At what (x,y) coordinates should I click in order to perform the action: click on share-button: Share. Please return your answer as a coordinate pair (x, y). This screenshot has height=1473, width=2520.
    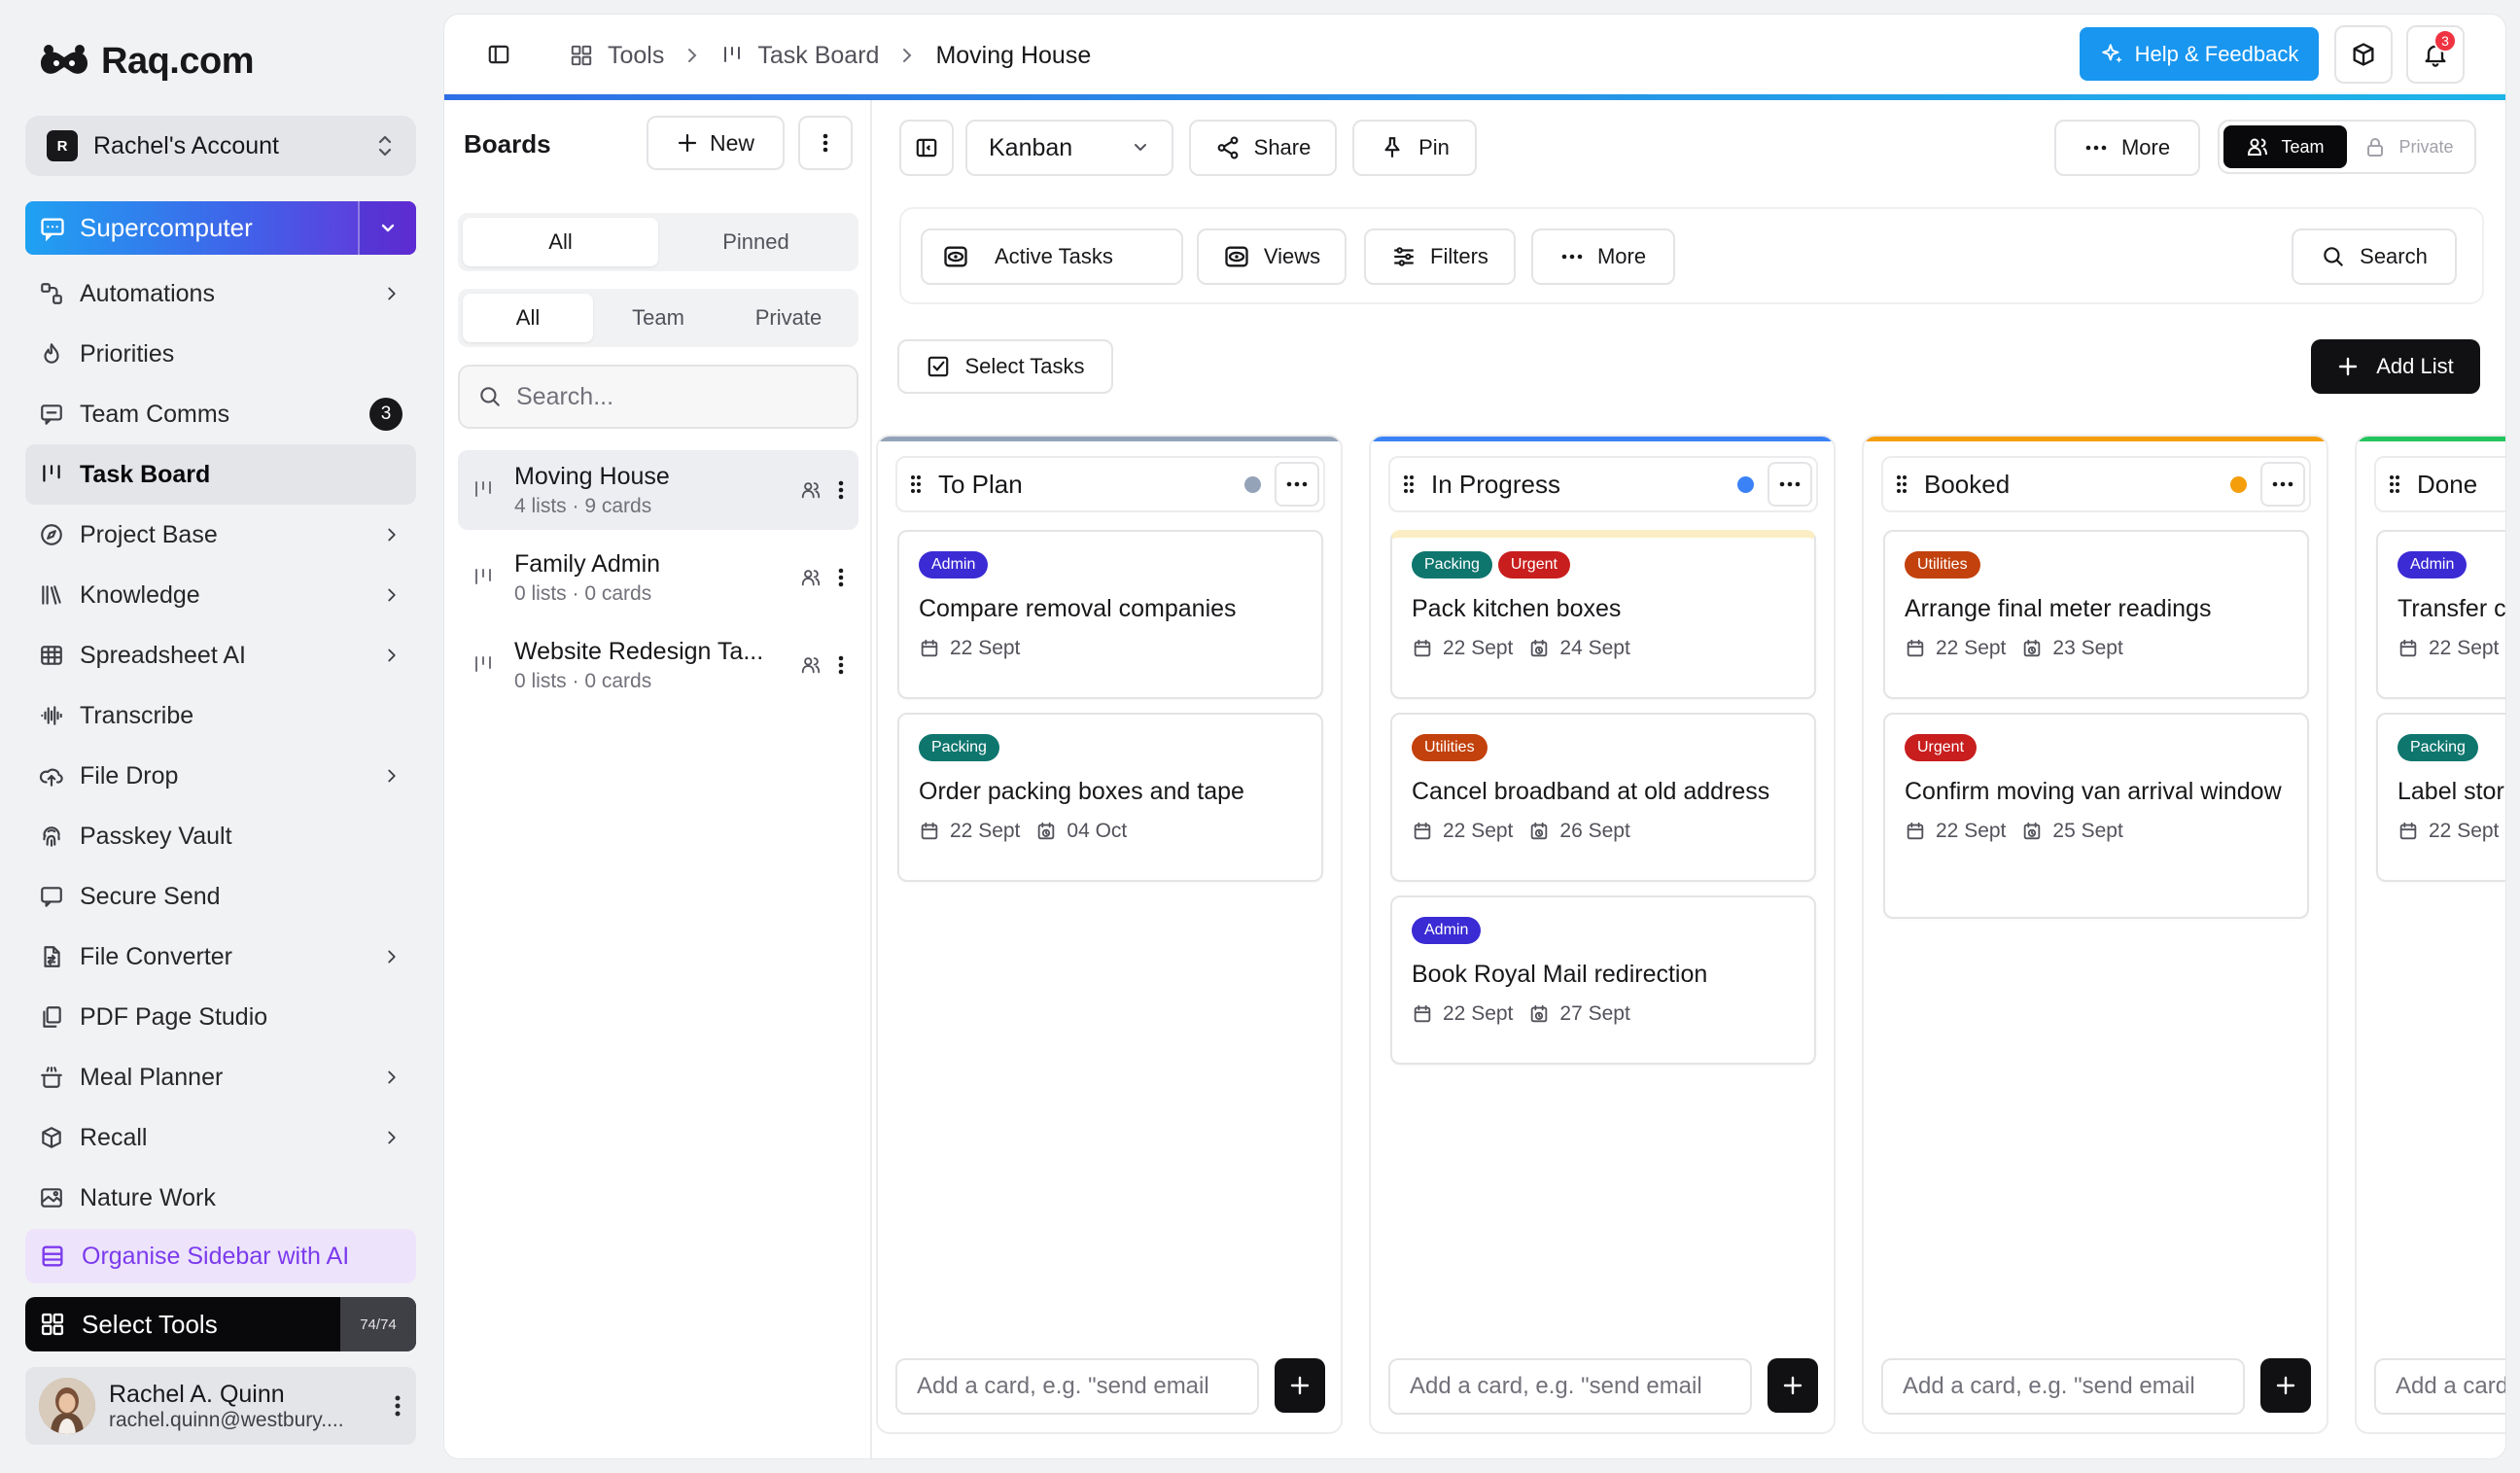
    Looking at the image, I should click on (1263, 148).